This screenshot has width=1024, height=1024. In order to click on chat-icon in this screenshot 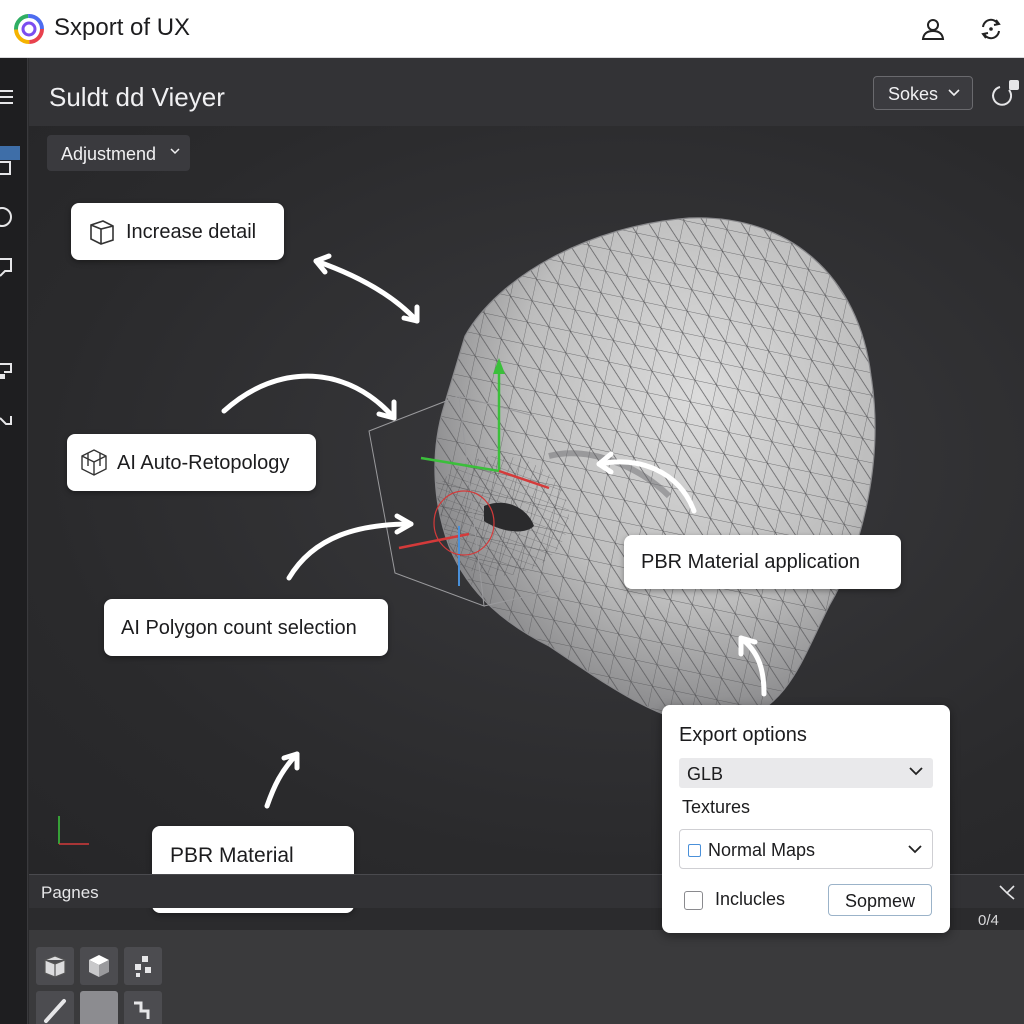, I will do `click(10, 371)`.